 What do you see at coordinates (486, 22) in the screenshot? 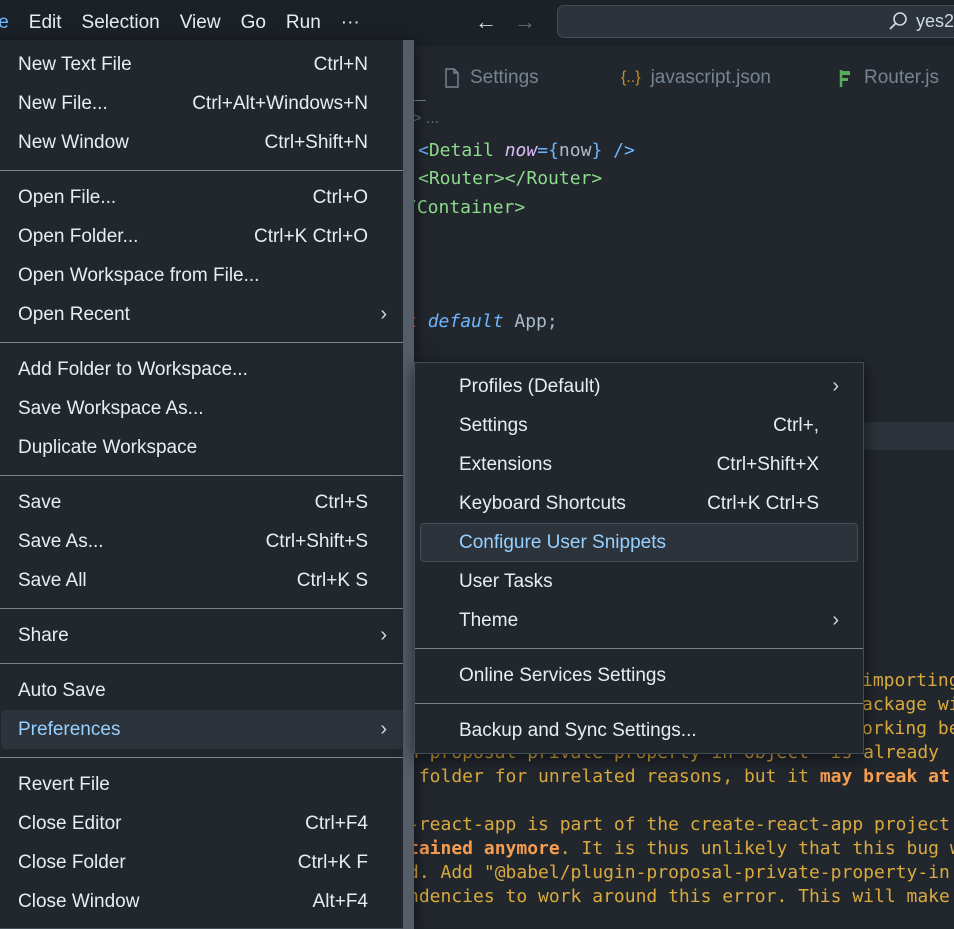
I see `back-arrow-icon: ←` at bounding box center [486, 22].